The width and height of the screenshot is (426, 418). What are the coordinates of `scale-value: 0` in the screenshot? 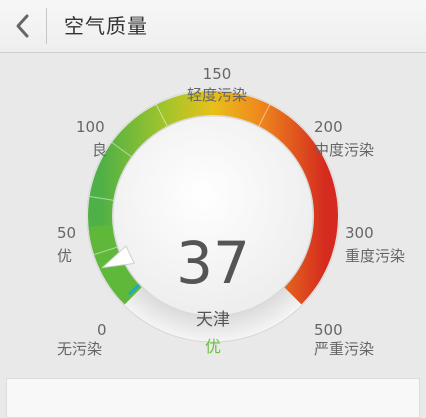 It's located at (102, 330).